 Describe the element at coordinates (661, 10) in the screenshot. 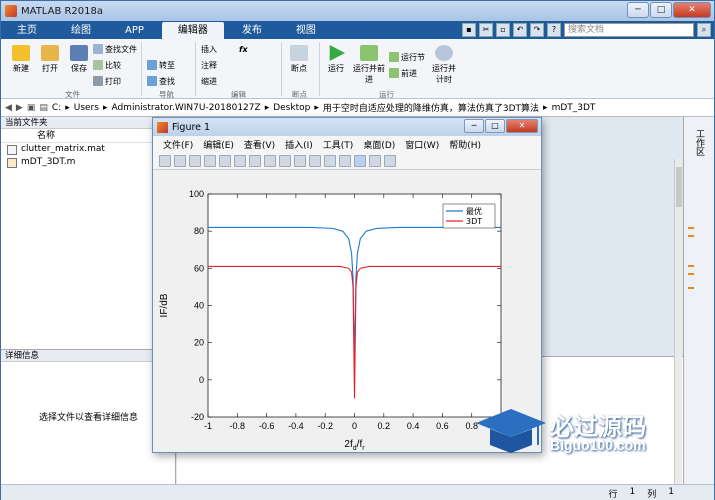

I see `maximize-button: □` at that location.